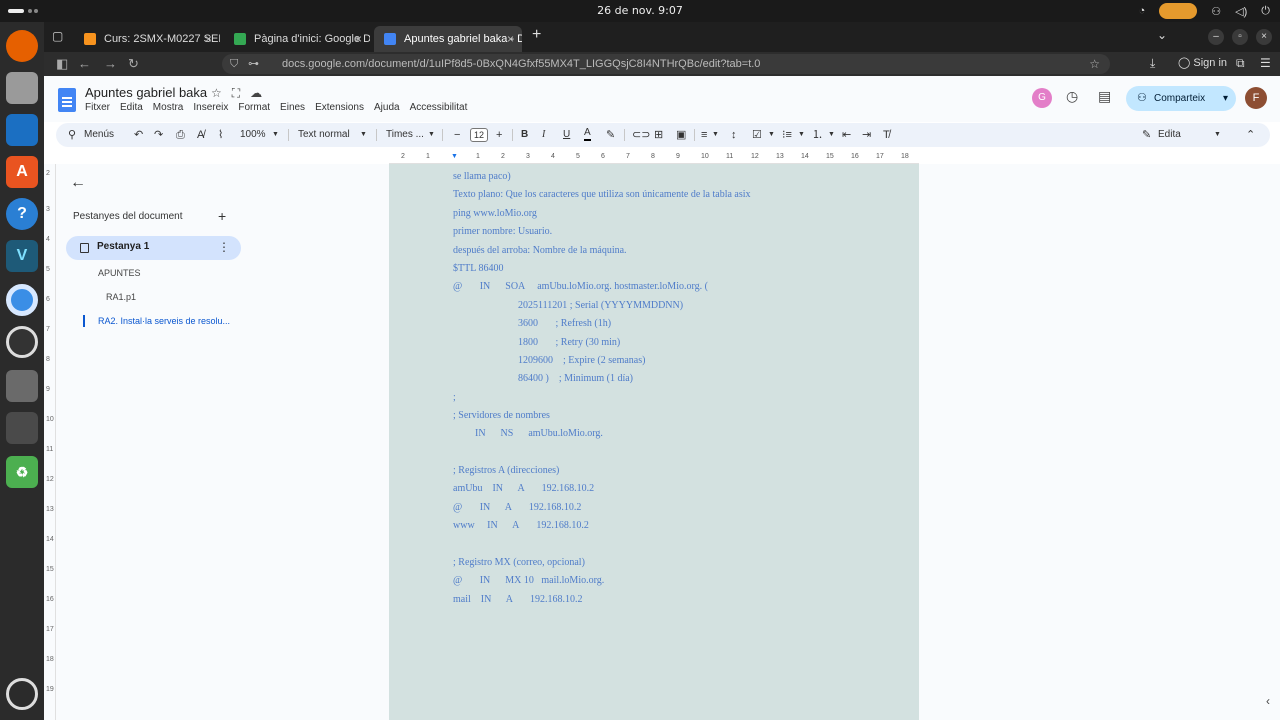  What do you see at coordinates (324, 135) in the screenshot?
I see `style-select: Text normal` at bounding box center [324, 135].